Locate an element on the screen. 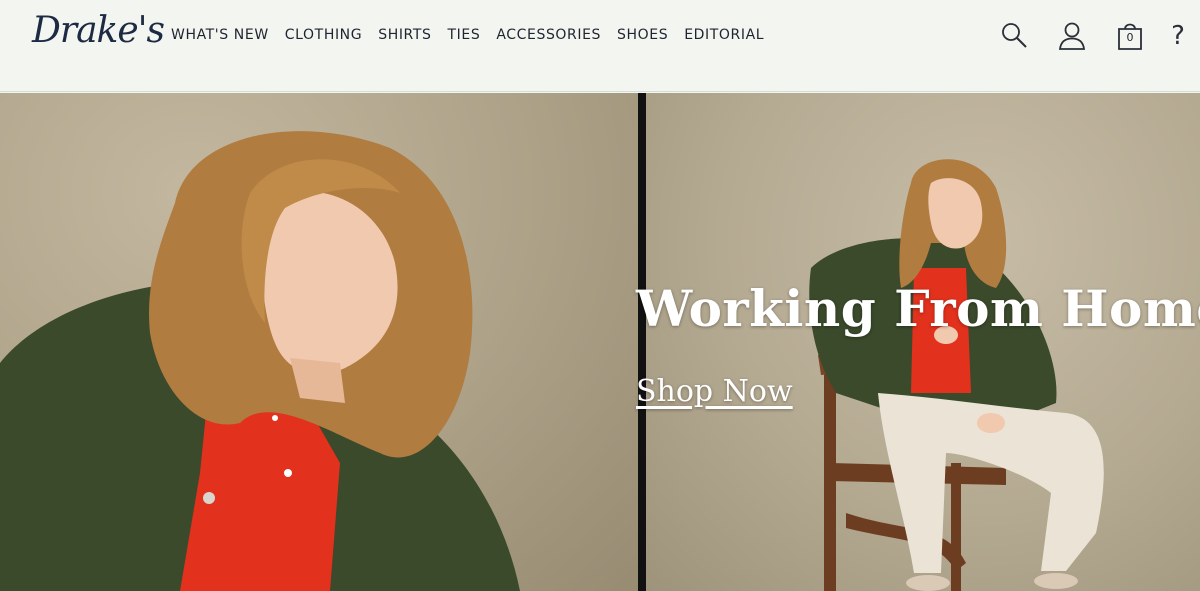 Image resolution: width=1200 pixels, height=591 pixels. nav-whats-new: WHAT'S NEW is located at coordinates (220, 35).